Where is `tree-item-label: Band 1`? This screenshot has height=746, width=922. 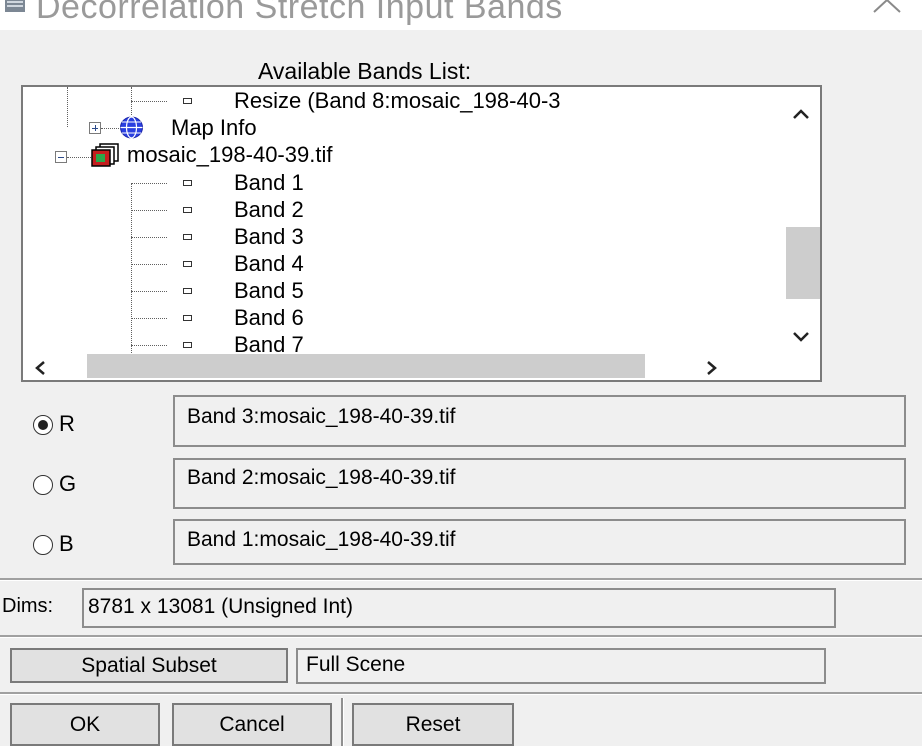
tree-item-label: Band 1 is located at coordinates (269, 182).